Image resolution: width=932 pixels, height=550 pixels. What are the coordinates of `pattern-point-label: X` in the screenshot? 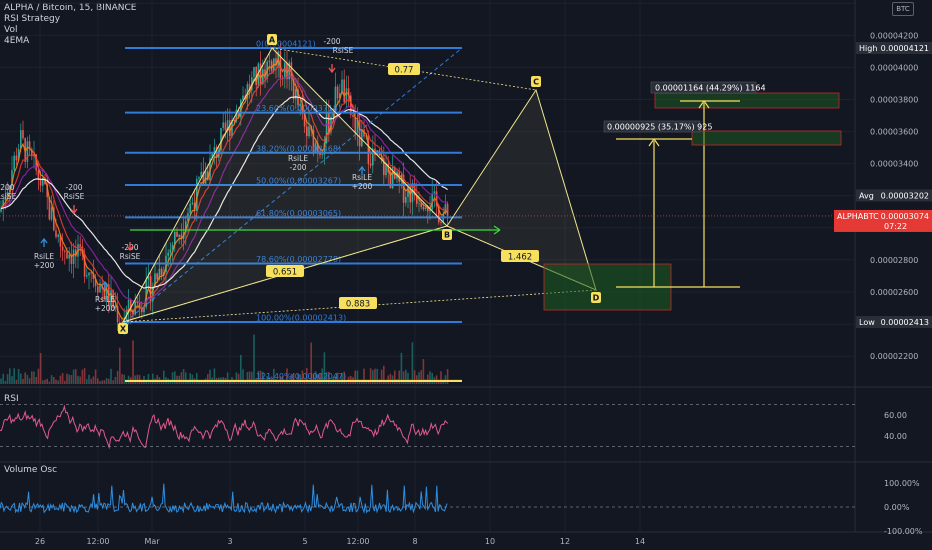 It's located at (123, 329).